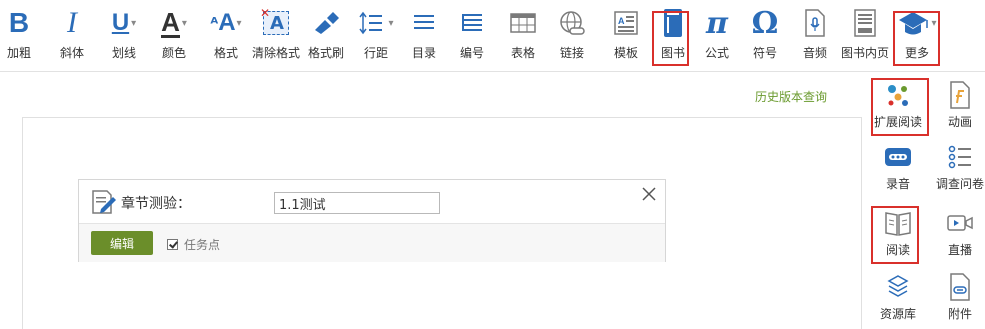  I want to click on red-x-icon: ✕, so click(265, 13).